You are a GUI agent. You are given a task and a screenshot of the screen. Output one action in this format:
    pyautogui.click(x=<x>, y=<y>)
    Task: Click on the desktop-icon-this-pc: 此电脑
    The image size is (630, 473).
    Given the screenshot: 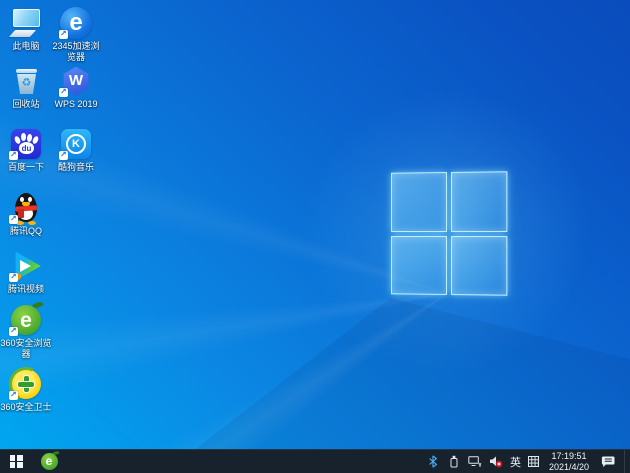 What is the action you would take?
    pyautogui.click(x=26, y=29)
    